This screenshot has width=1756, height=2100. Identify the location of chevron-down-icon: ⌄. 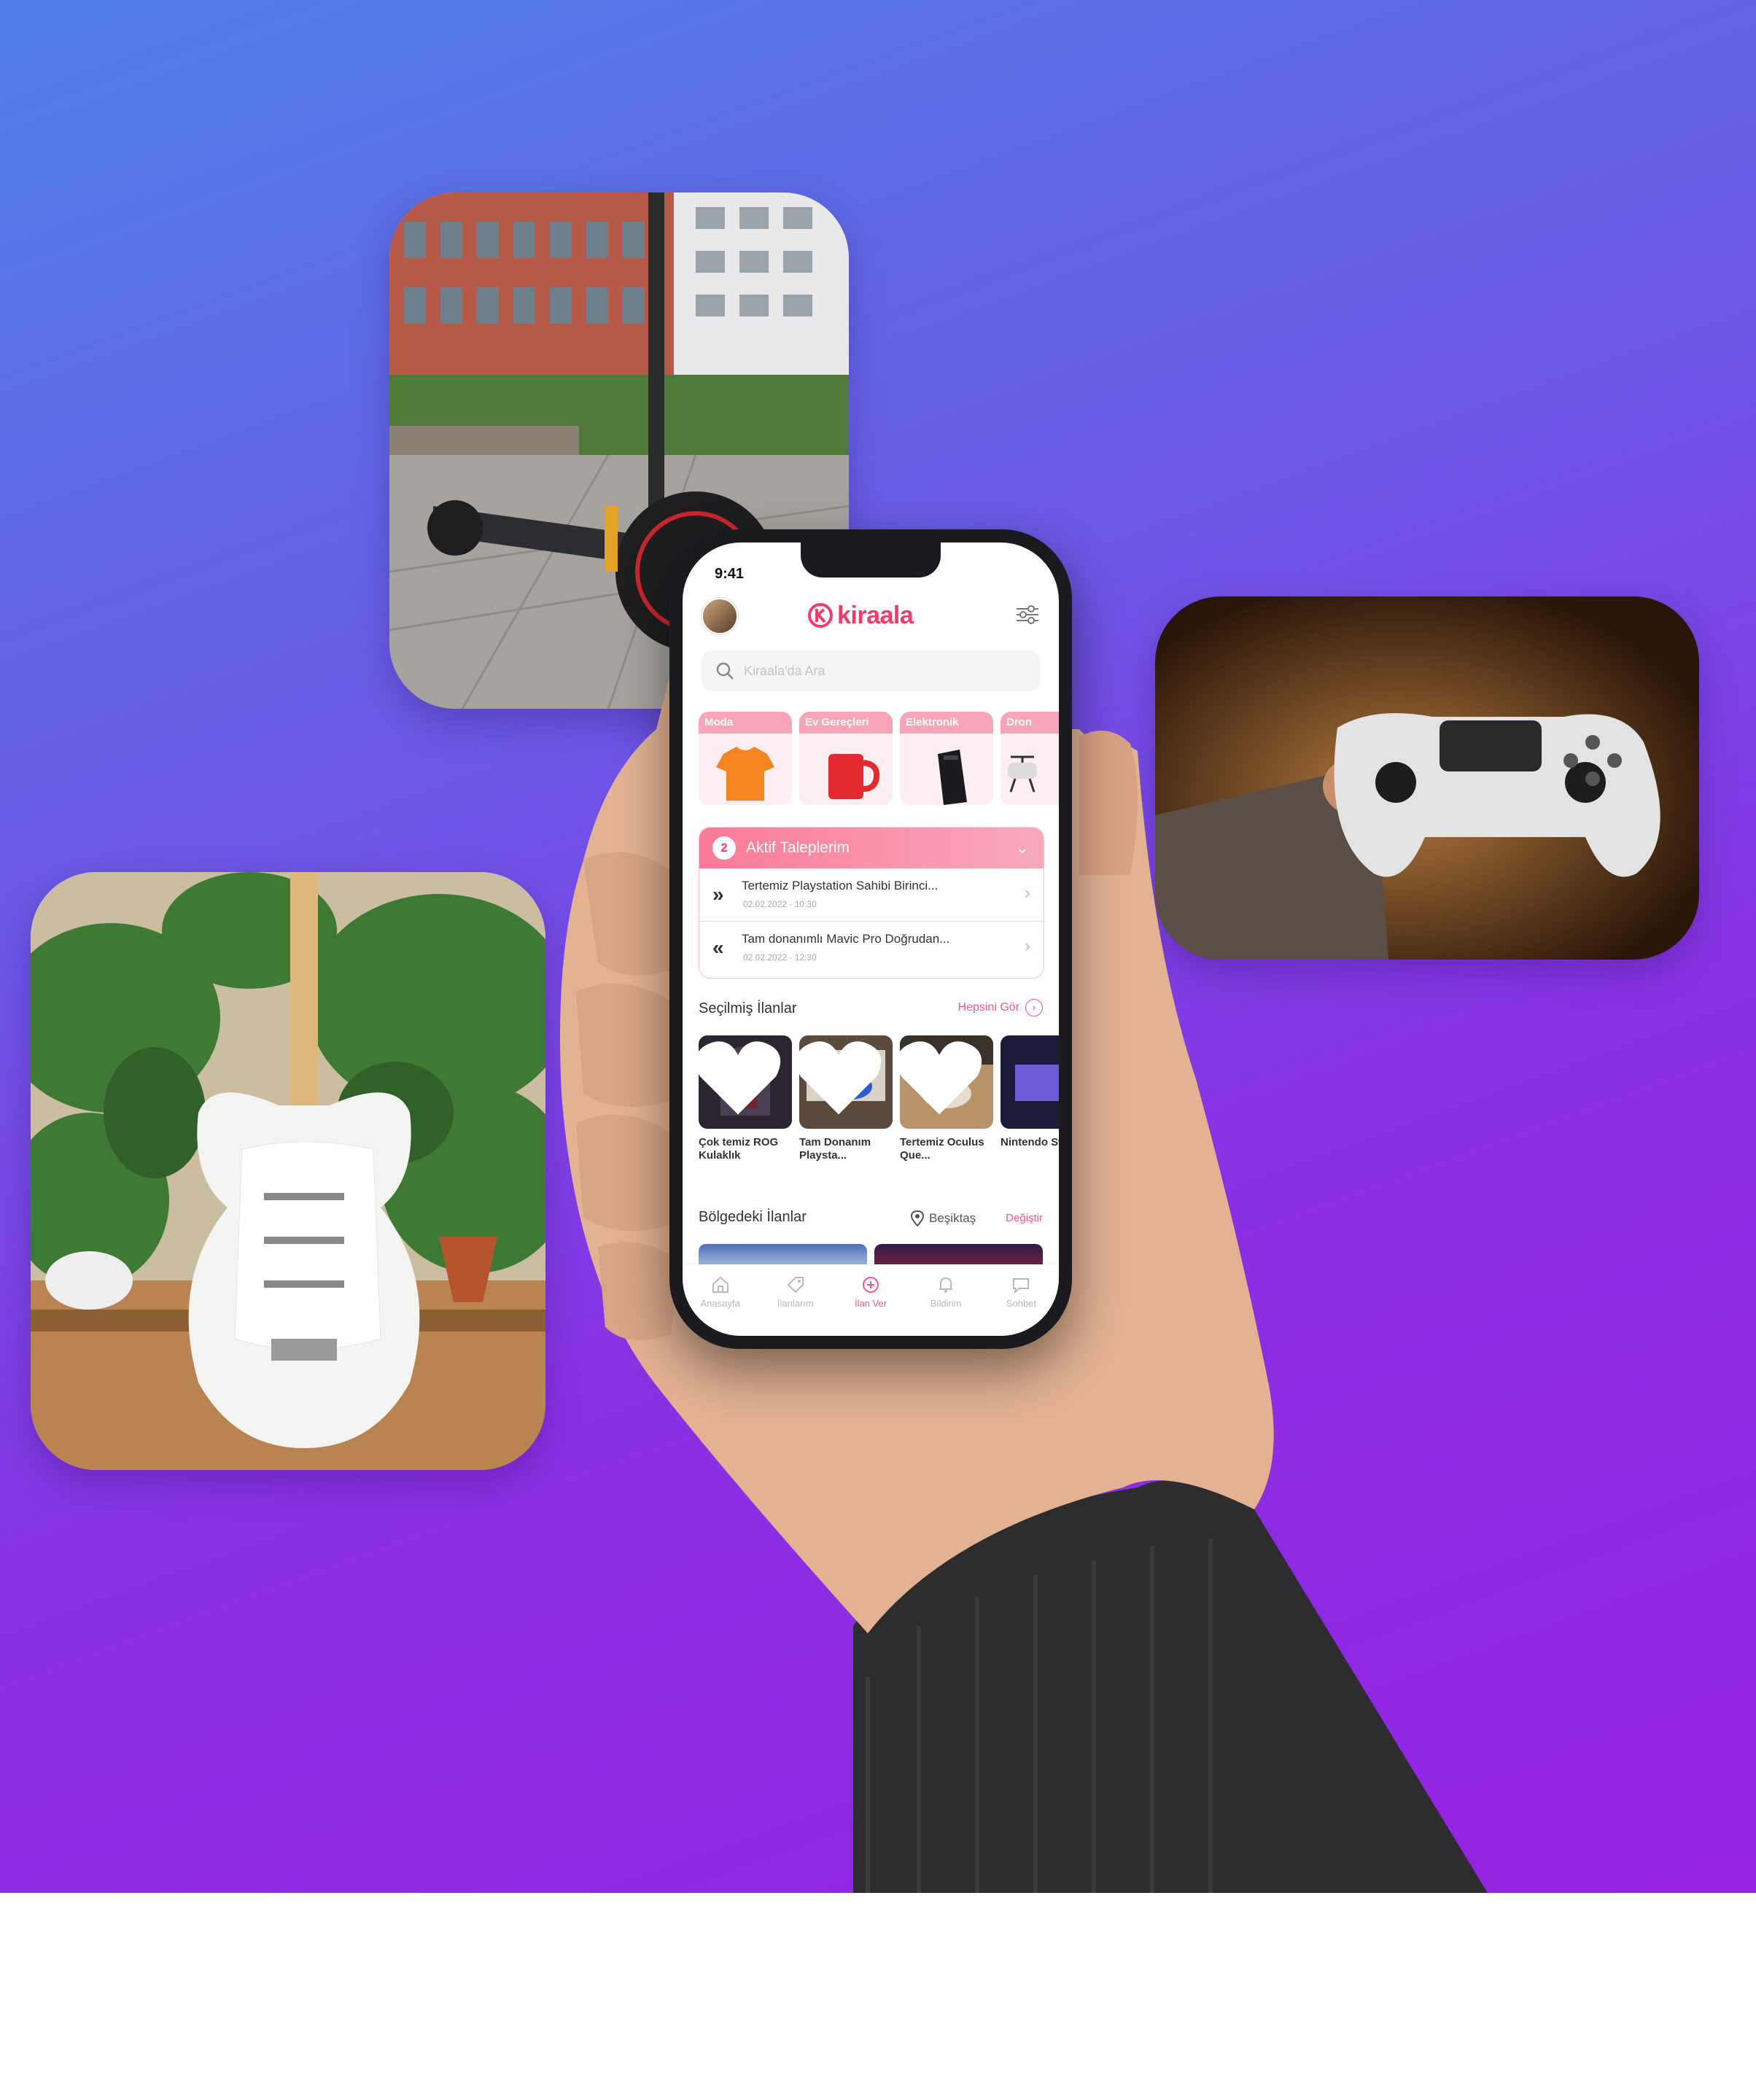
(1022, 848).